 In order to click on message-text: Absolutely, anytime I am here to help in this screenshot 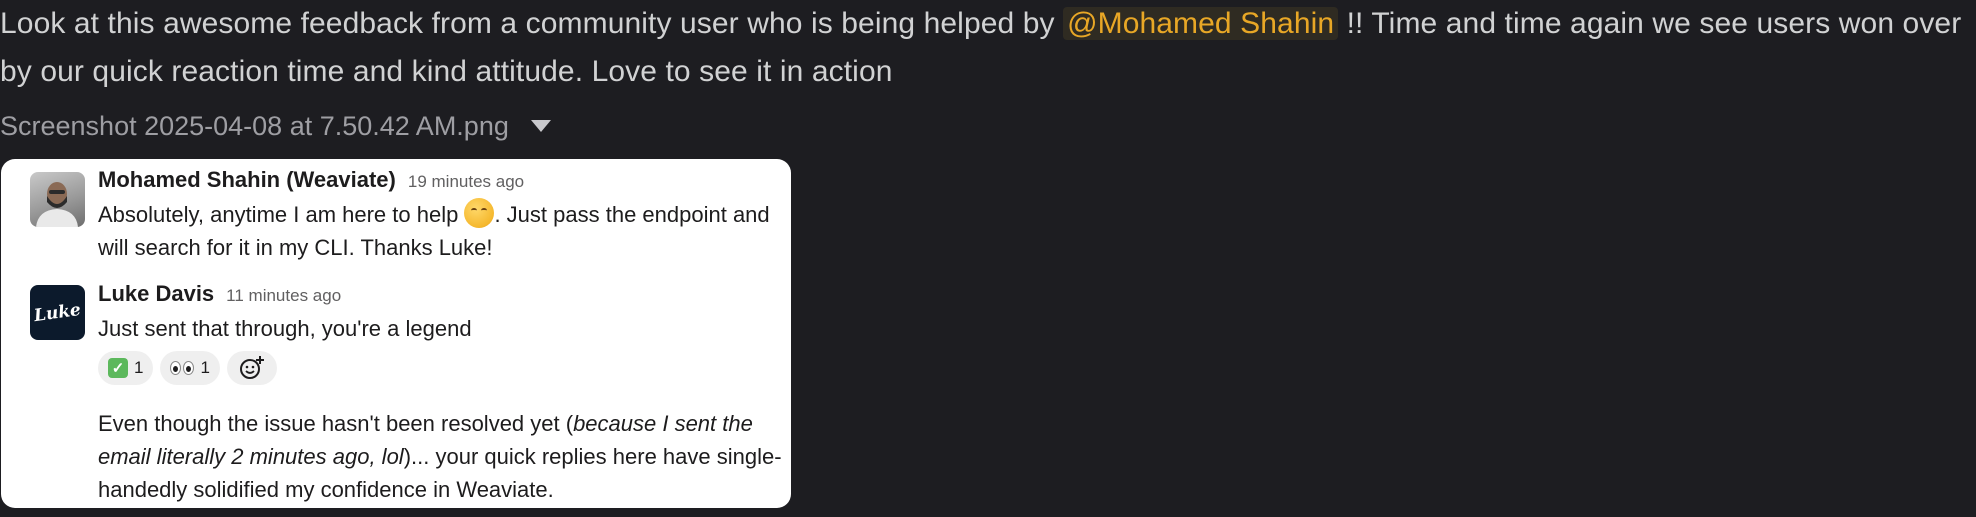, I will do `click(281, 214)`.